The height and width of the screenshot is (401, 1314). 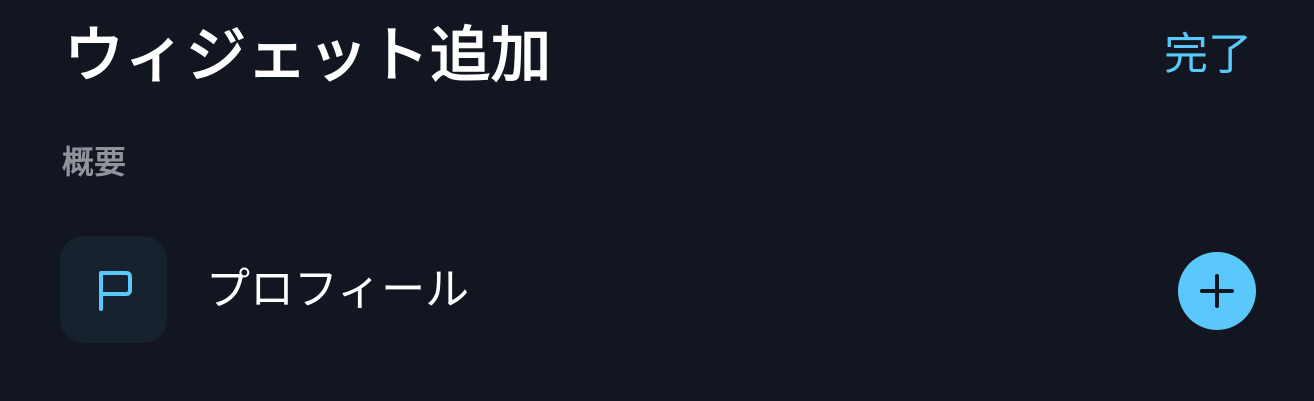 I want to click on done-button: 完了, so click(x=1208, y=55).